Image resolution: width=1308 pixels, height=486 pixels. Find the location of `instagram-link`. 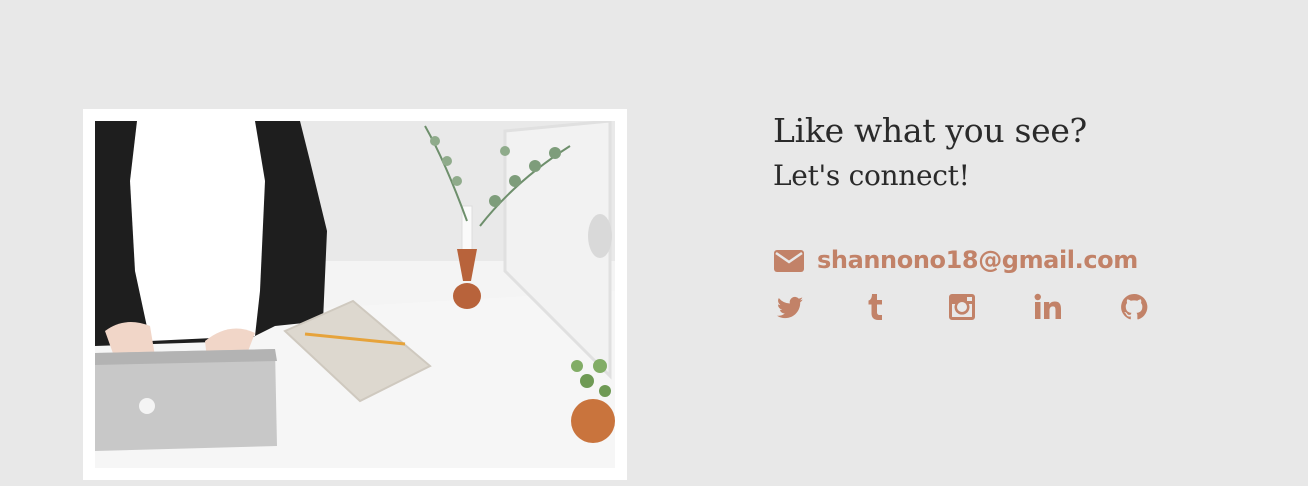

instagram-link is located at coordinates (962, 307).